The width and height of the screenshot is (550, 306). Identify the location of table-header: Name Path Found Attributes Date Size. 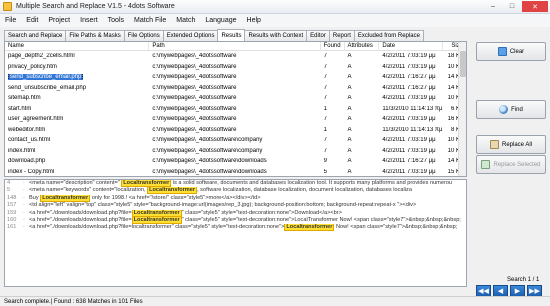
(235, 46).